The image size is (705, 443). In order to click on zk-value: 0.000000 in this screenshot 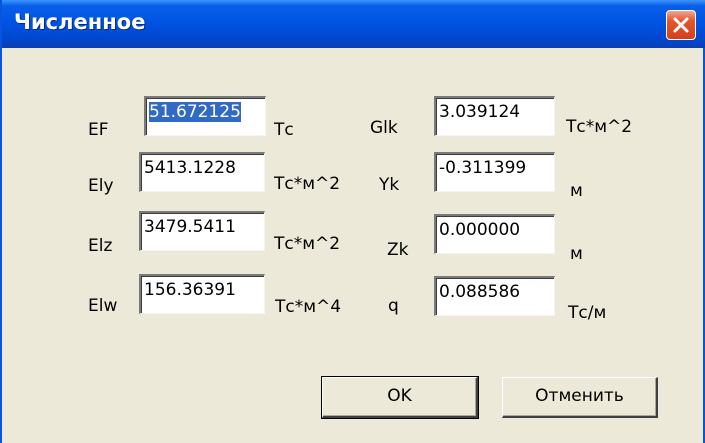, I will do `click(480, 230)`.